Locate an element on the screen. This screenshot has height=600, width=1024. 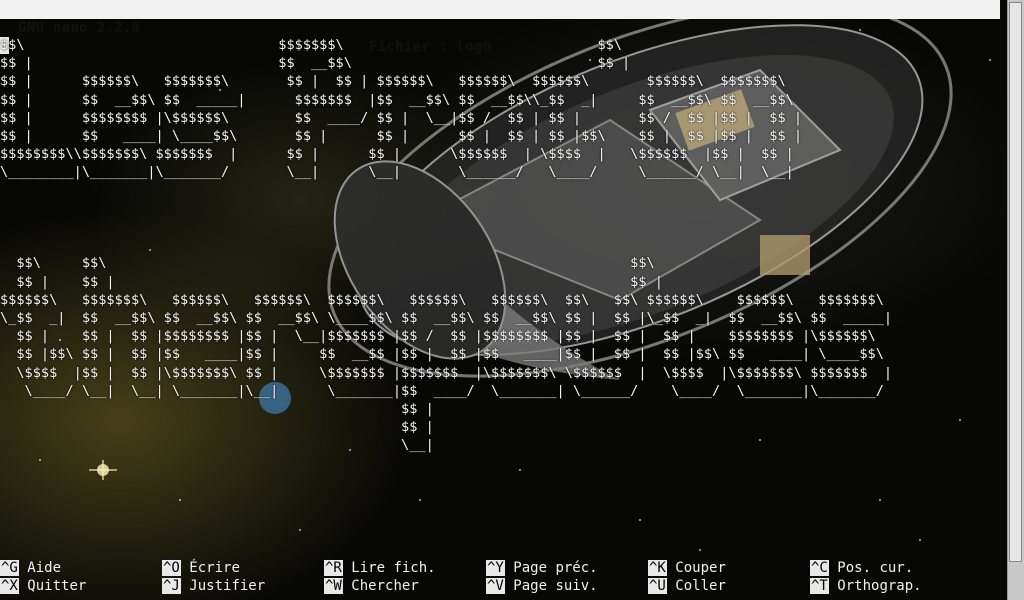
shortcut-label: Couper is located at coordinates (700, 568).